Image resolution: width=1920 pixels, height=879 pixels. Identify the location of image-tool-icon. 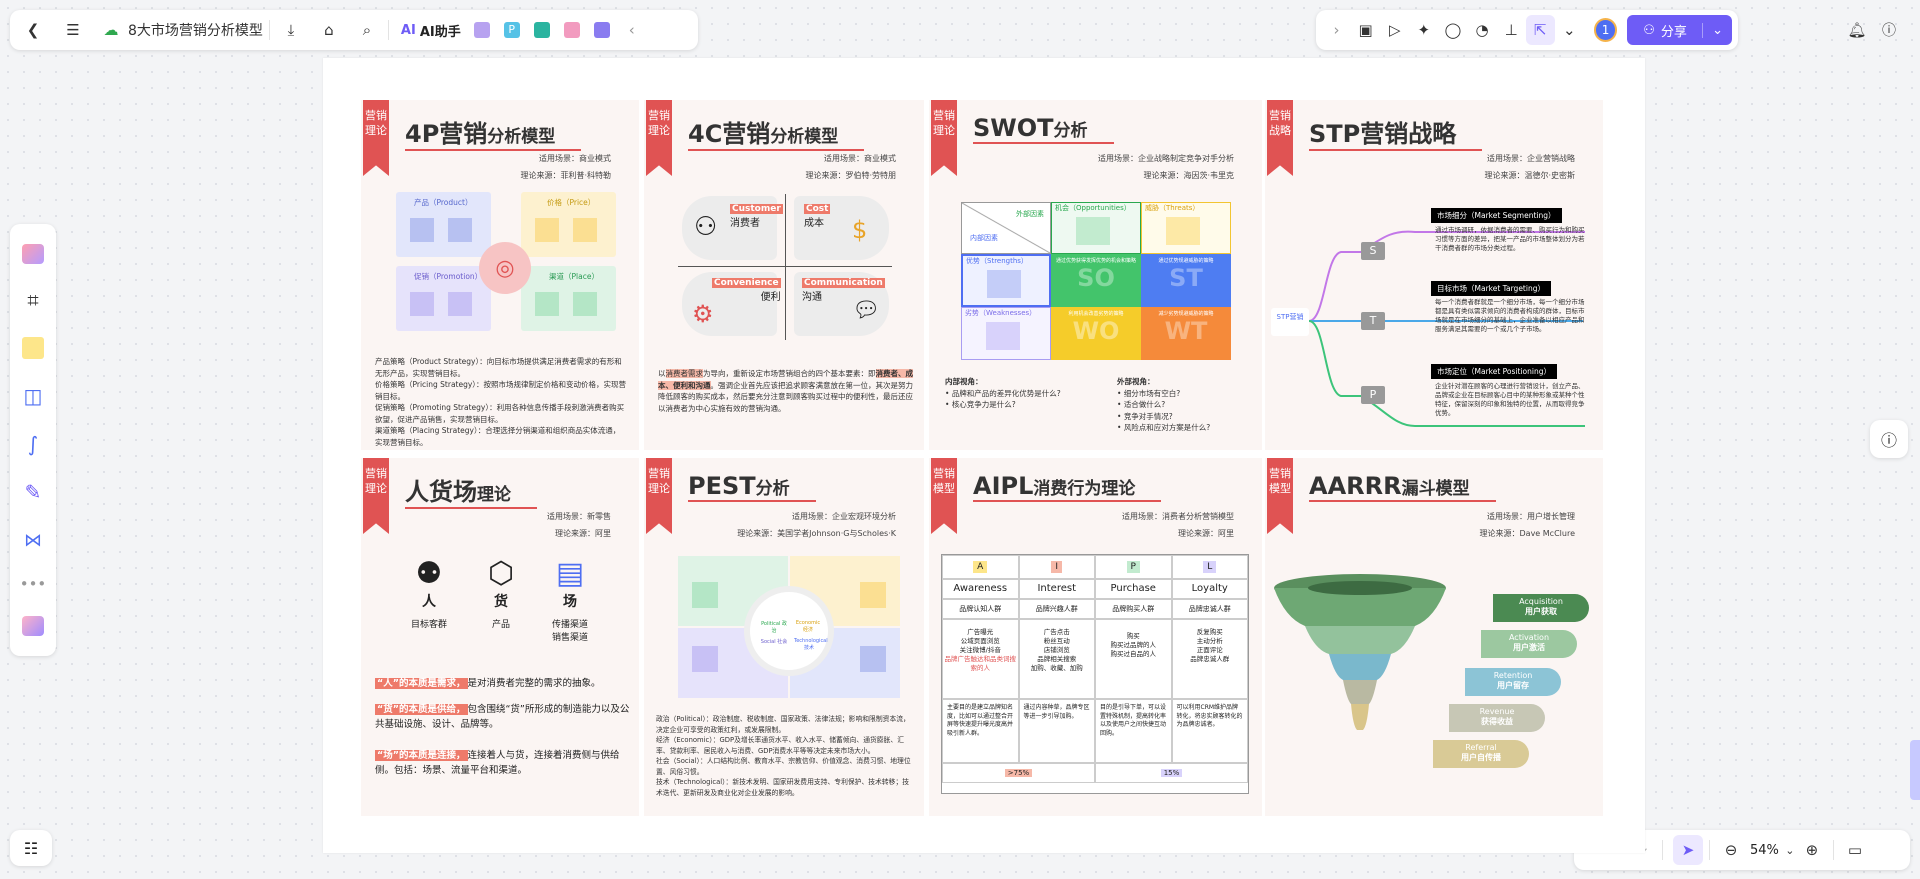
(482, 30).